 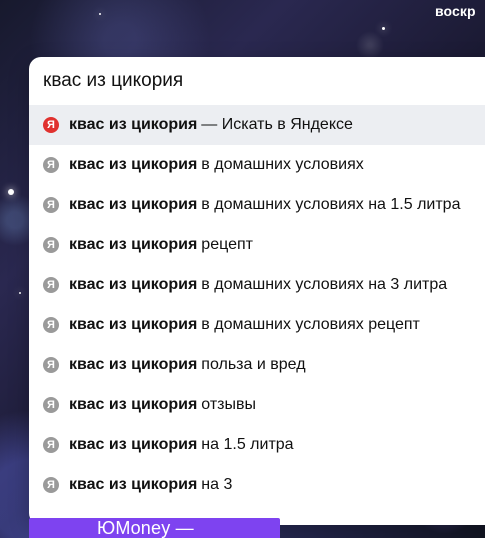 I want to click on suggestion-rest-text: в домашних условиях на 3 литра, so click(x=324, y=284).